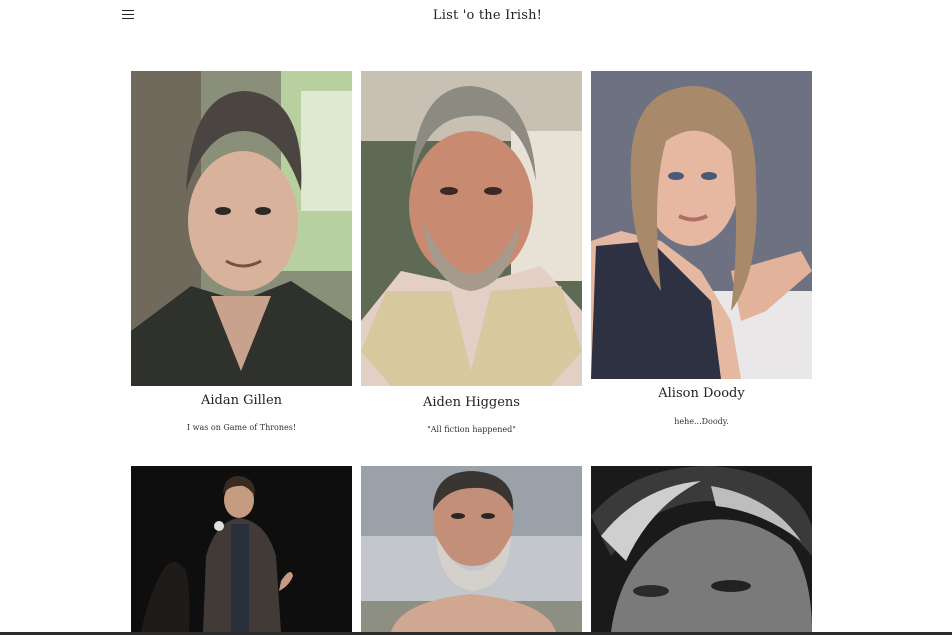 This screenshot has width=952, height=635. I want to click on person-name: Aiden Higgens, so click(471, 402).